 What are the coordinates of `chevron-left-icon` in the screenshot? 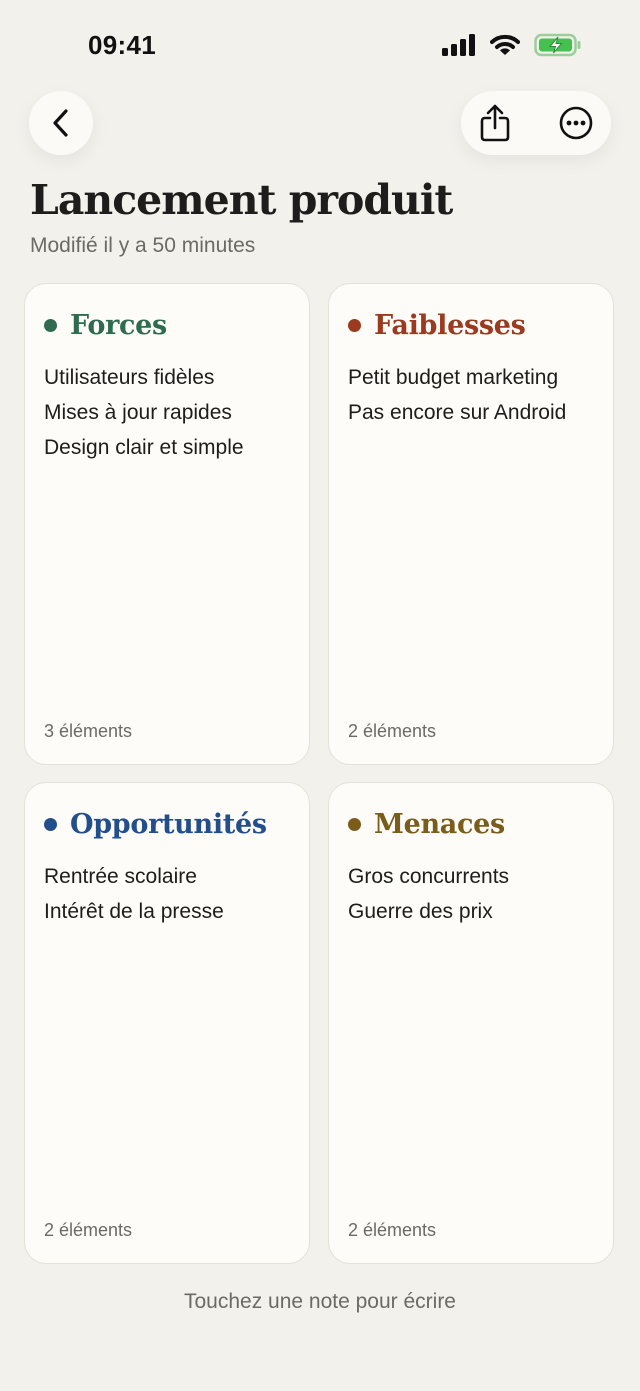 It's located at (60, 123).